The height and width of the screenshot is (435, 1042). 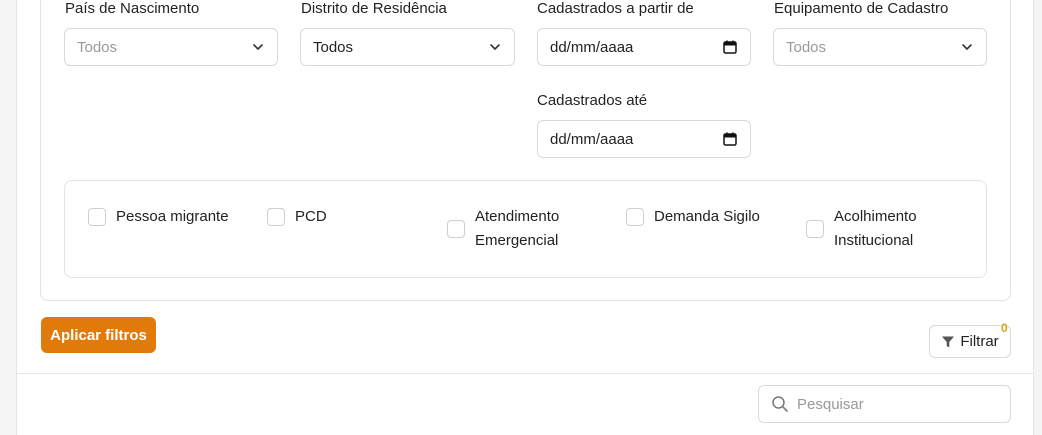 I want to click on checkbox-secret: Demanda Sigilo, so click(x=693, y=217).